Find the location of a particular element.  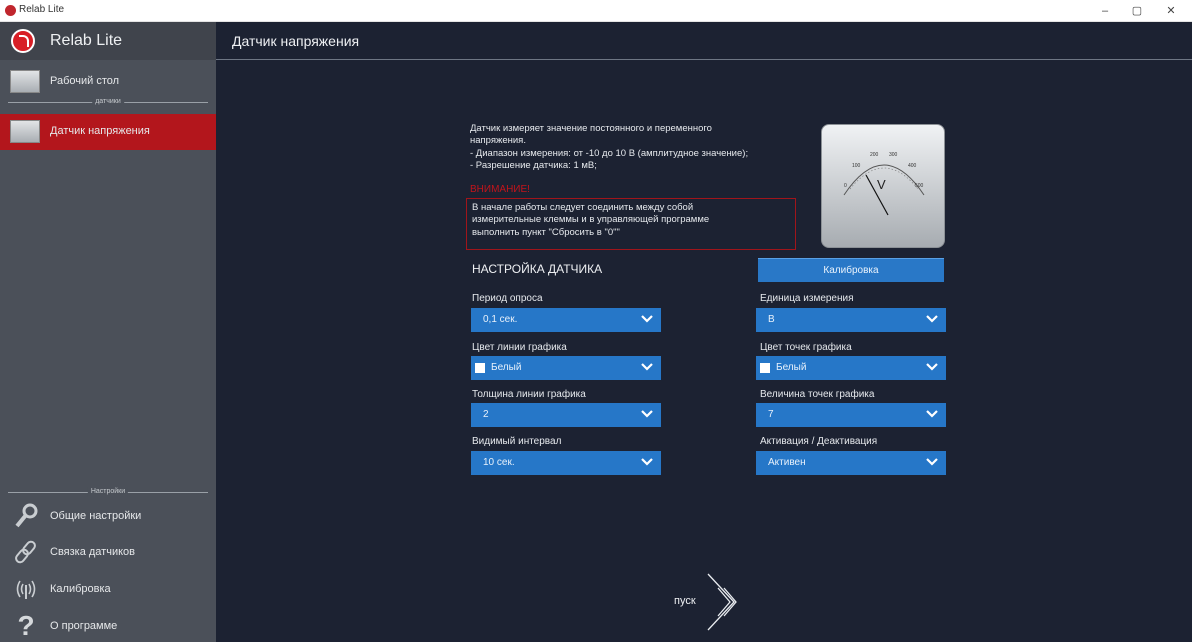

separator-label: Настройки is located at coordinates (108, 492).